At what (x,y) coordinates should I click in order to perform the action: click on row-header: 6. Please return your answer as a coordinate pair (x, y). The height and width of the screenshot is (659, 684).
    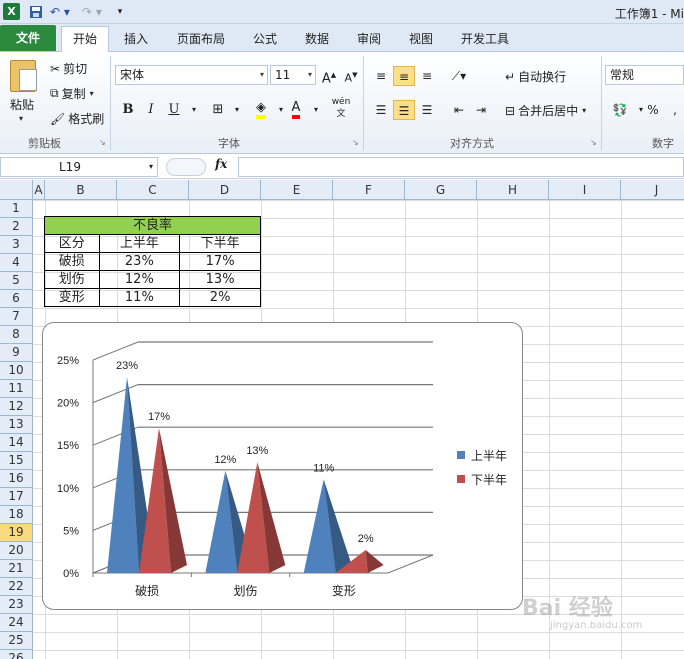
    Looking at the image, I should click on (16, 299).